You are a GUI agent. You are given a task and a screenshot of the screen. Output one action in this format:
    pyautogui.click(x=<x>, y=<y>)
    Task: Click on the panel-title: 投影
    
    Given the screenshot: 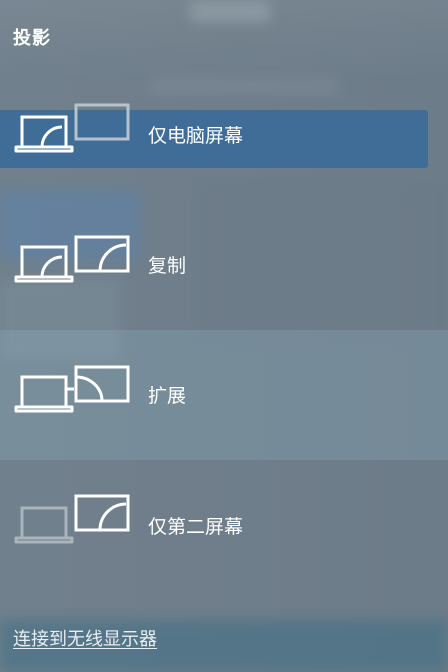 What is the action you would take?
    pyautogui.click(x=32, y=38)
    